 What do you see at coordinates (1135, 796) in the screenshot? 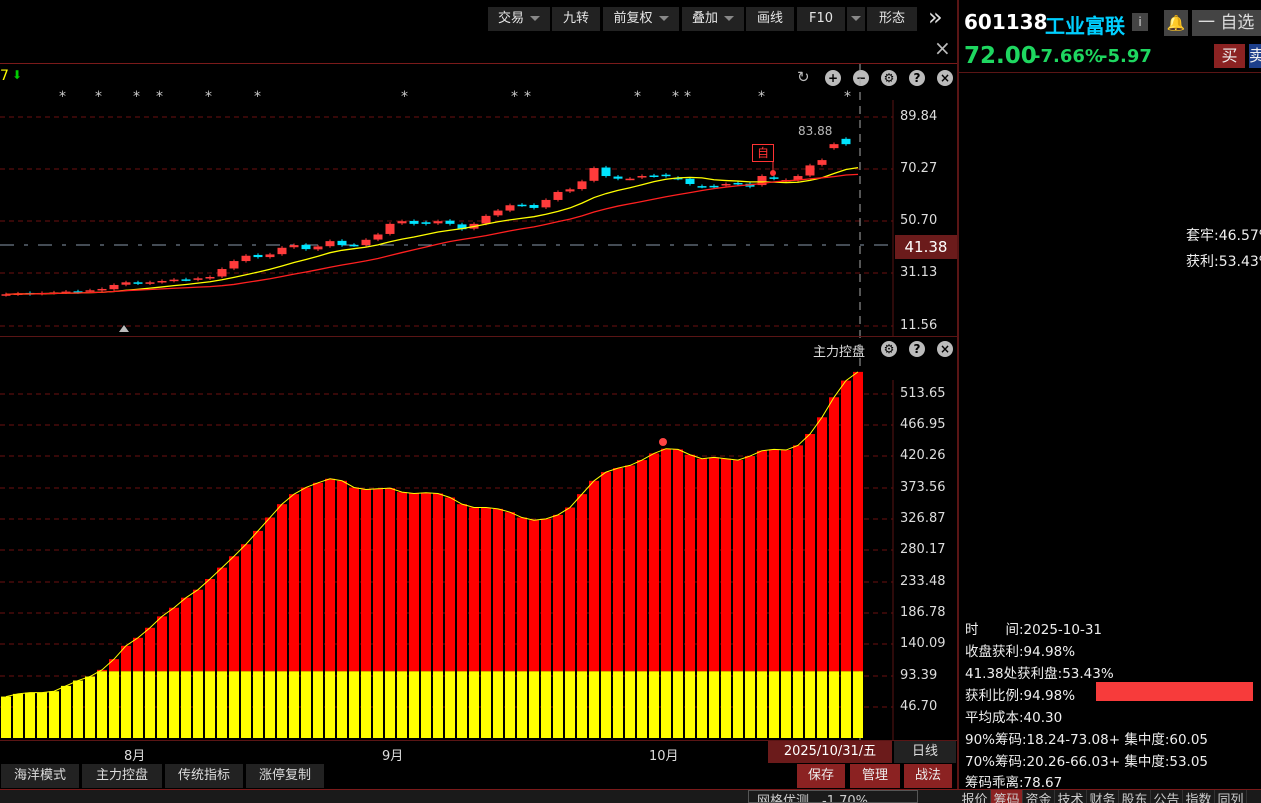
I see `status-tab: 股东` at bounding box center [1135, 796].